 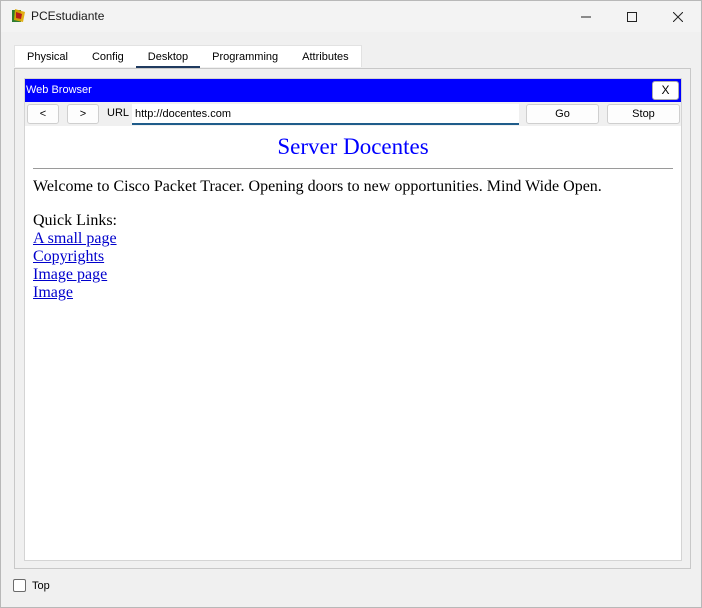 I want to click on quick-links-label: Quick Links:, so click(x=75, y=220).